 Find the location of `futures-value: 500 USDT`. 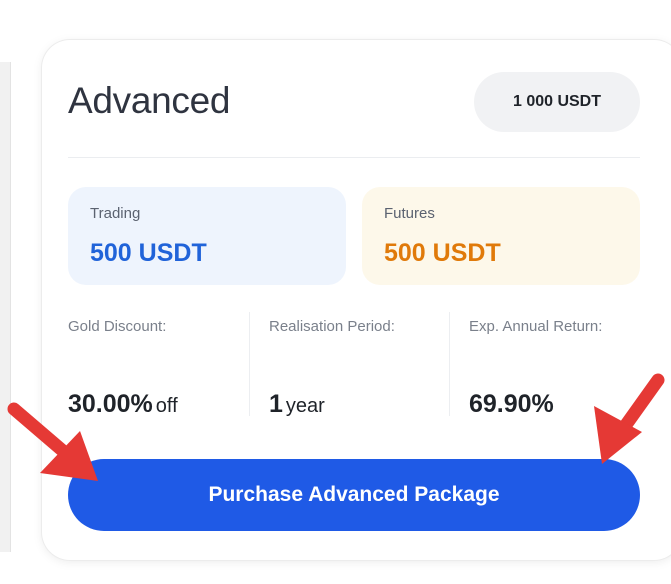

futures-value: 500 USDT is located at coordinates (442, 253).